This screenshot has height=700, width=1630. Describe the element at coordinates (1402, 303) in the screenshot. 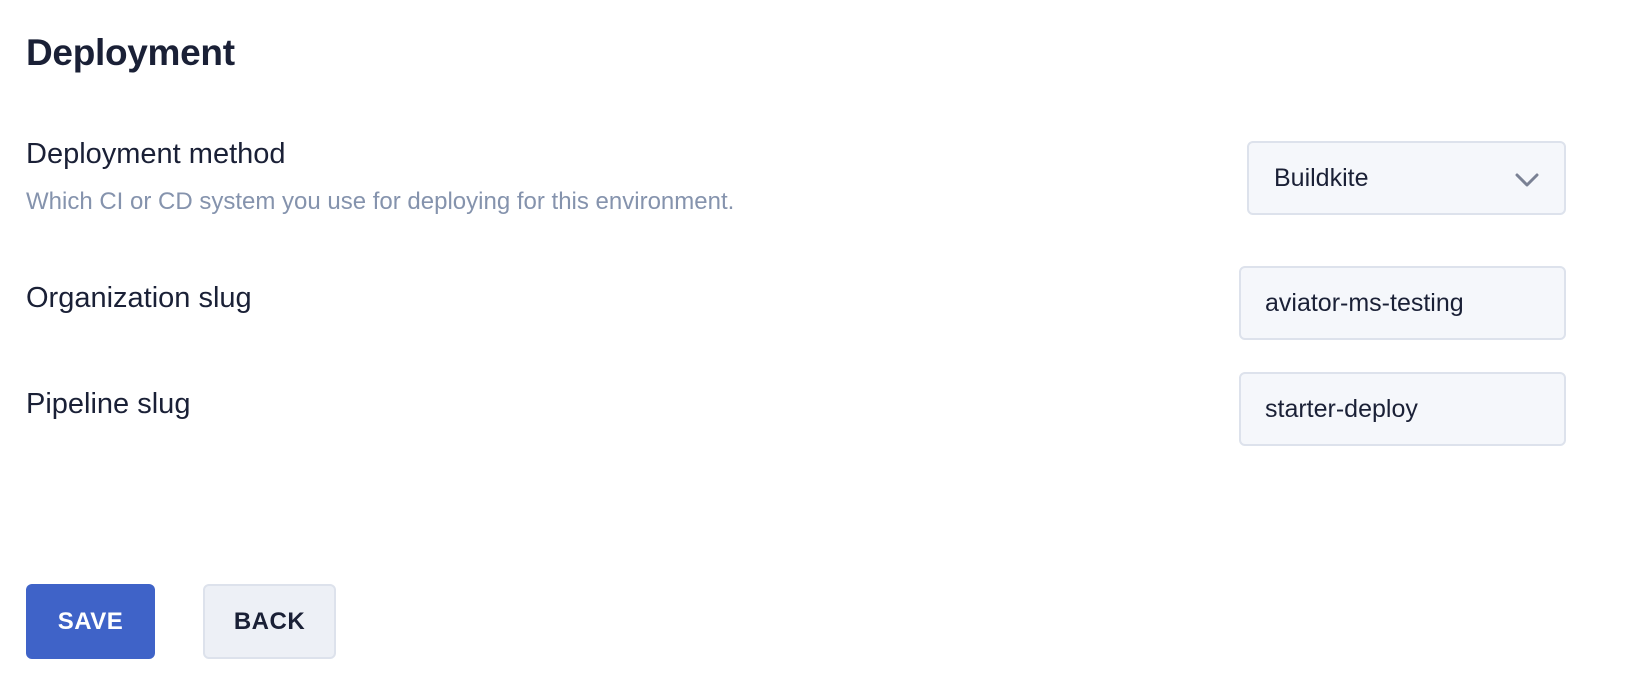

I see `organization-slug-input` at that location.